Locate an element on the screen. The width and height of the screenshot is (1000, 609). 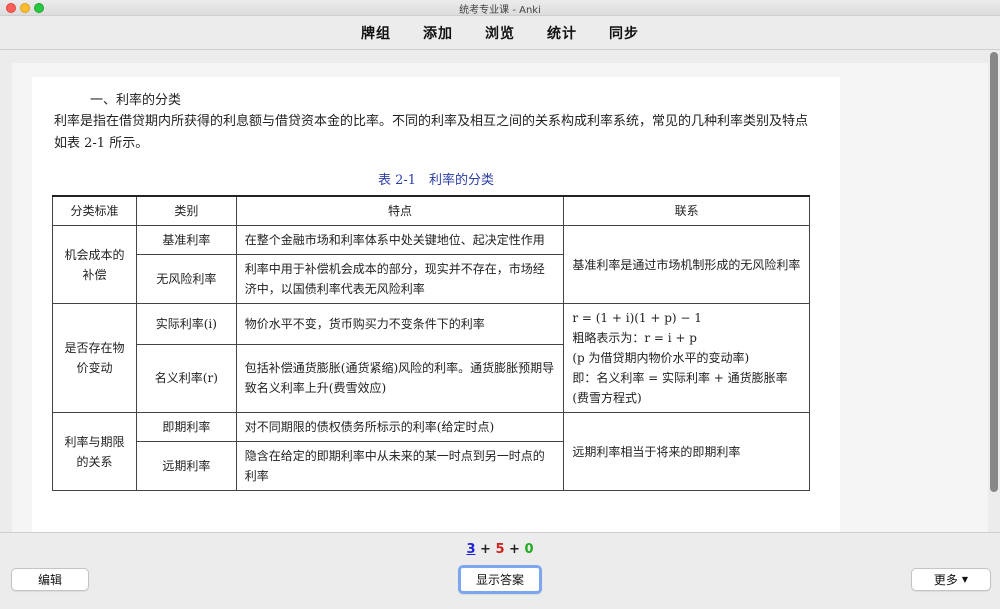
nav-browse: 浏览 is located at coordinates (500, 33).